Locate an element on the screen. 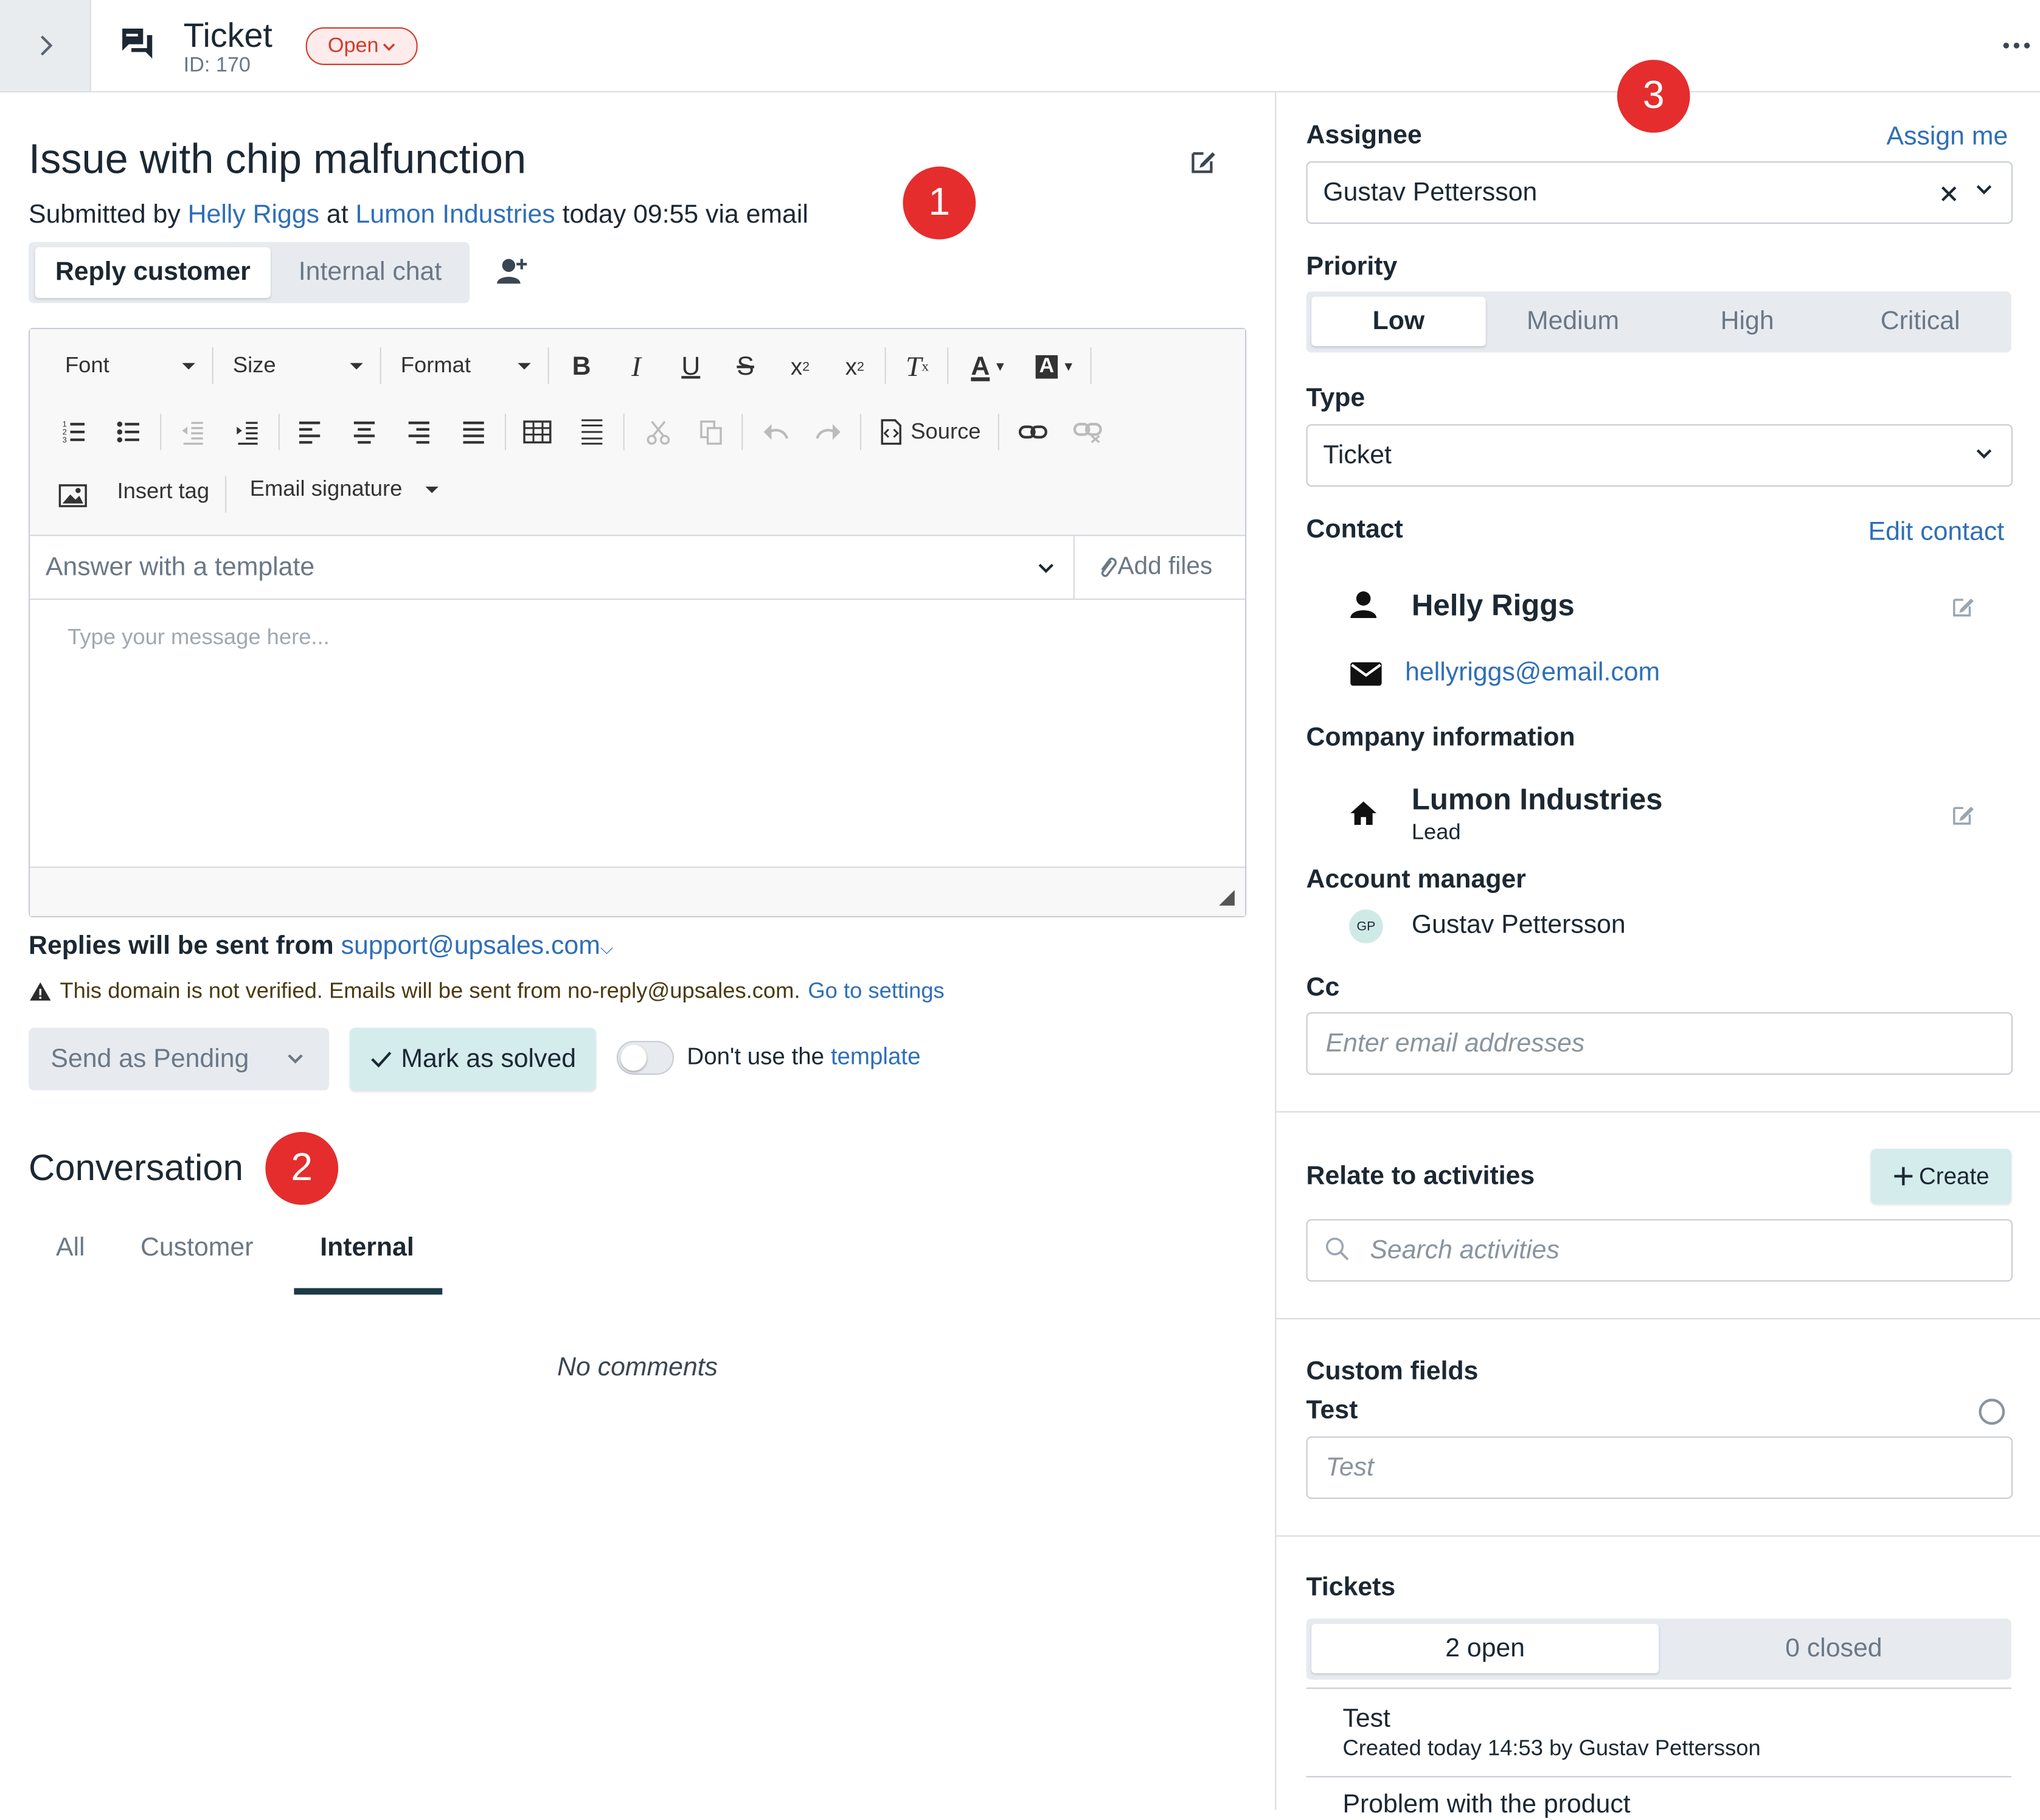 Image resolution: width=2040 pixels, height=1820 pixels. bullet-list-icon is located at coordinates (129, 432).